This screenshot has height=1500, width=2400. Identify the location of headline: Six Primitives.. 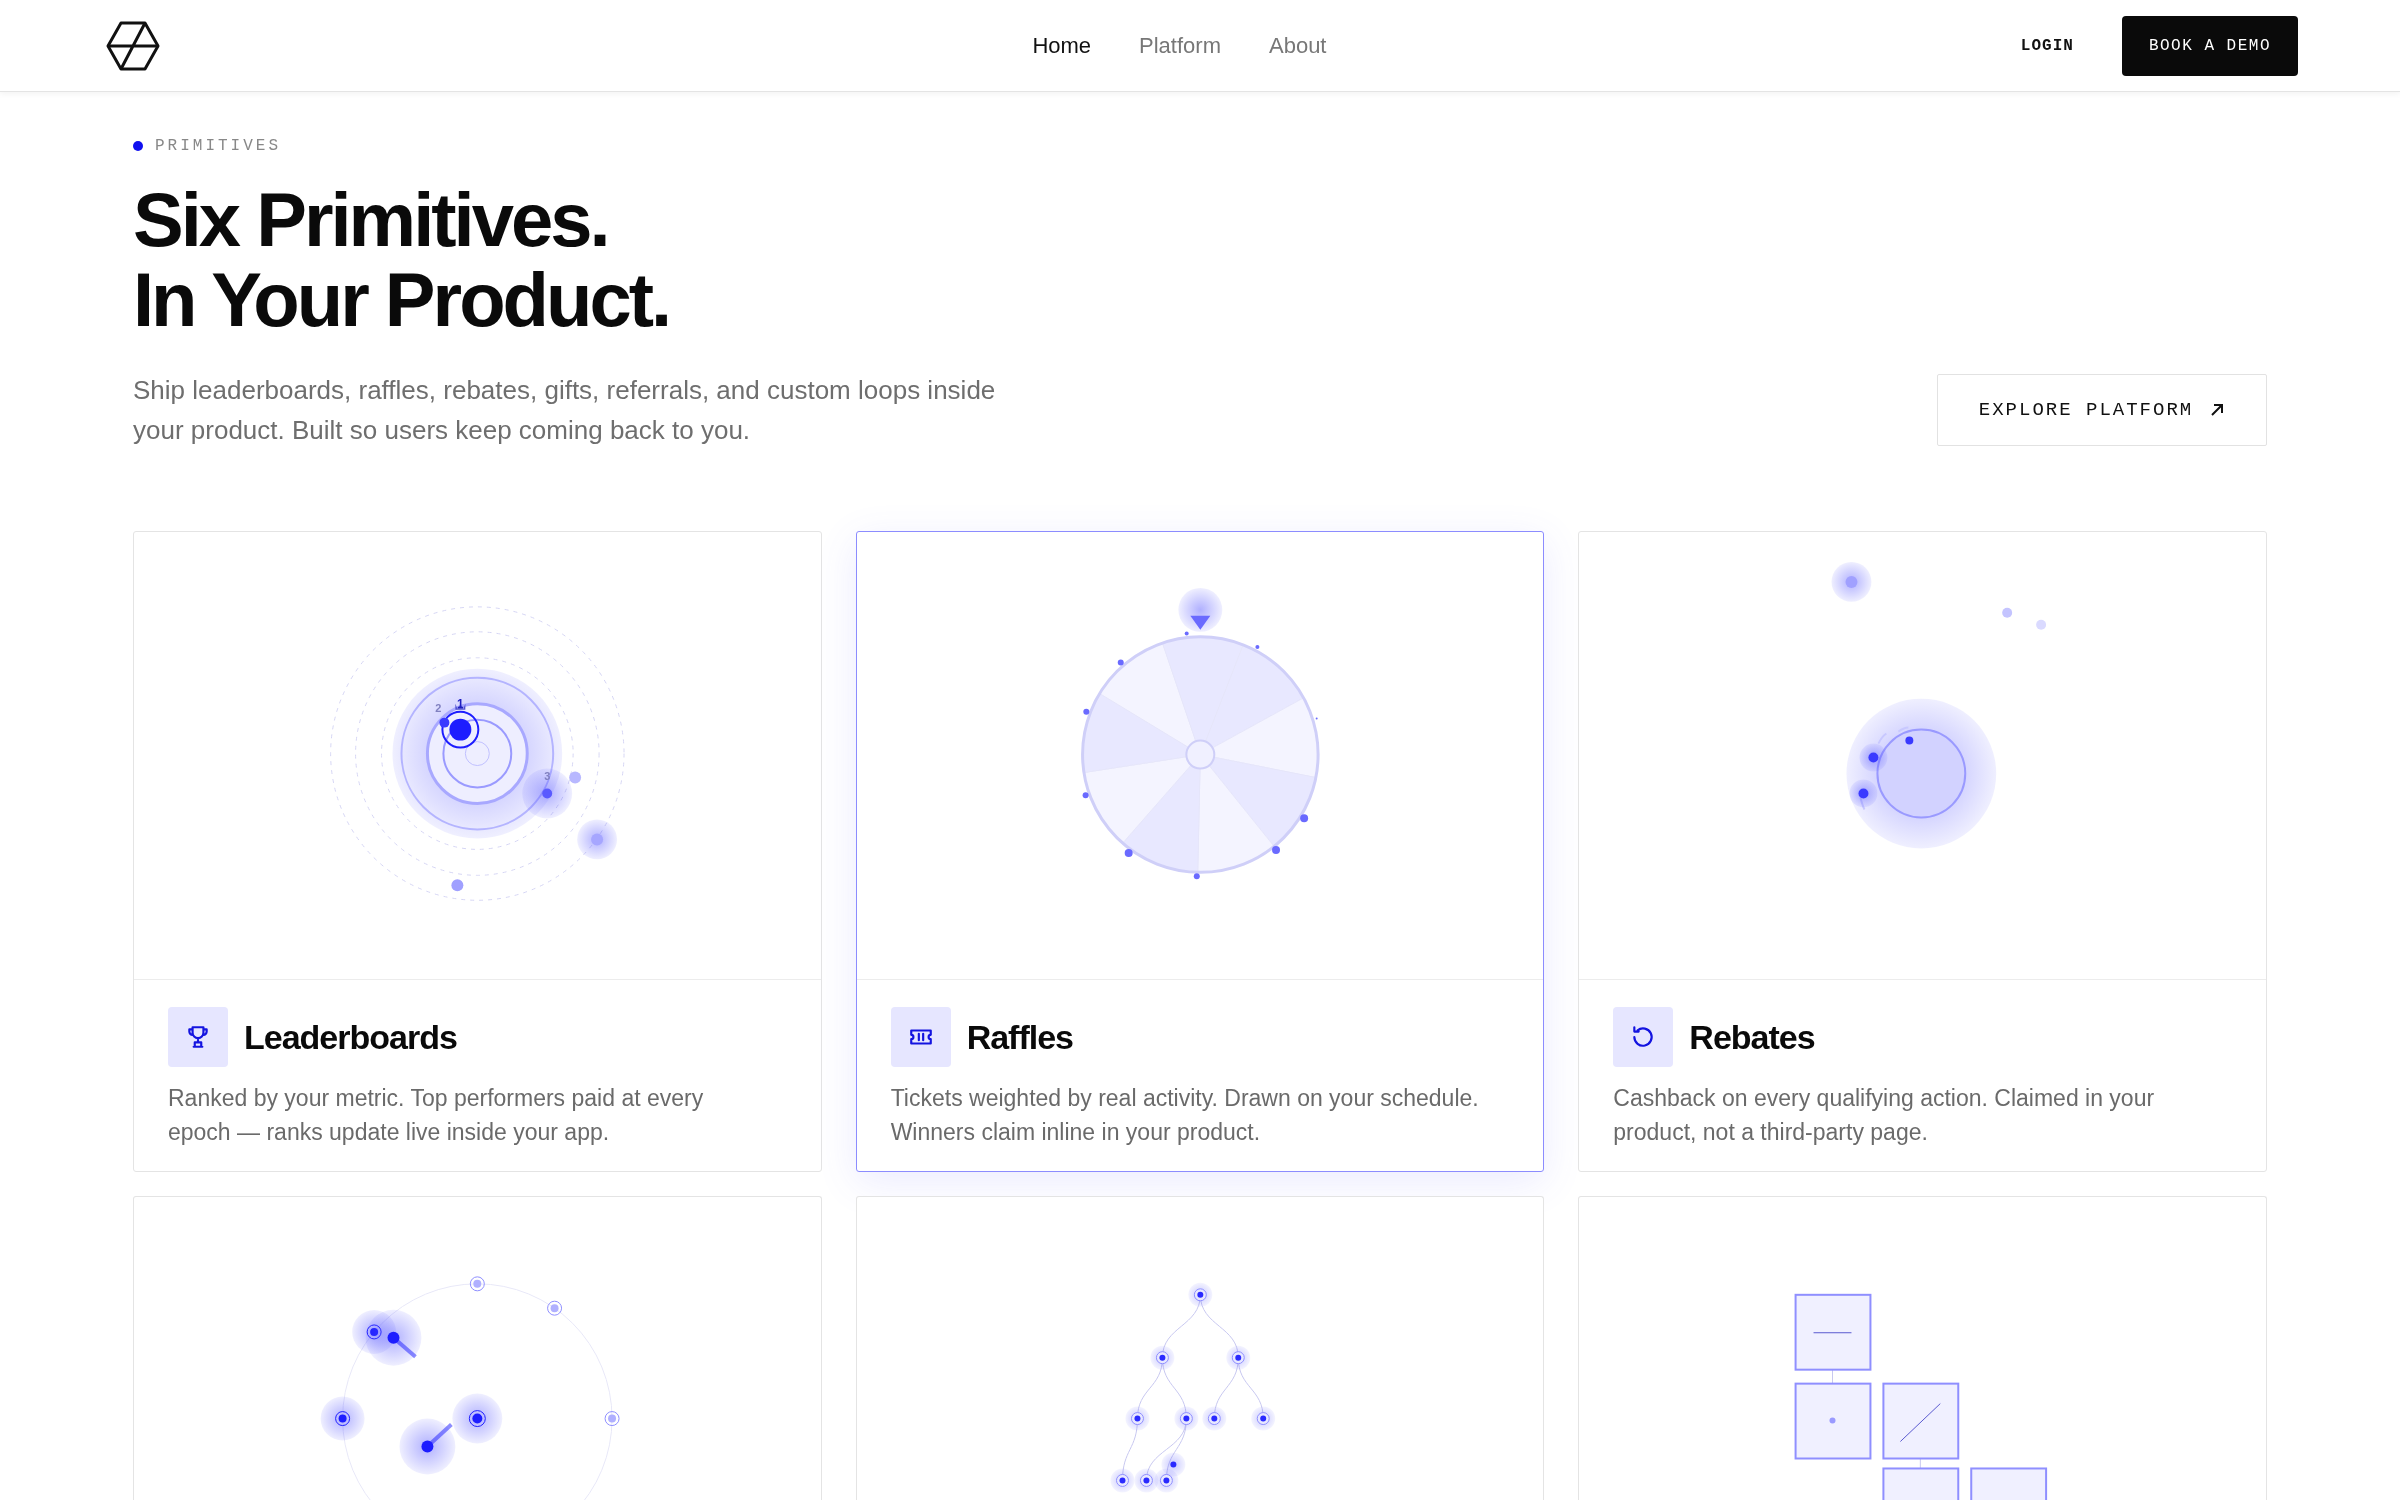
(371, 220).